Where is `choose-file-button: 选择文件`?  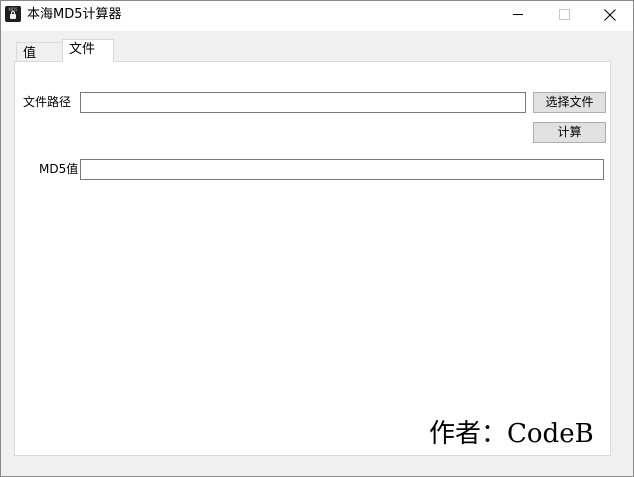
choose-file-button: 选择文件 is located at coordinates (569, 102).